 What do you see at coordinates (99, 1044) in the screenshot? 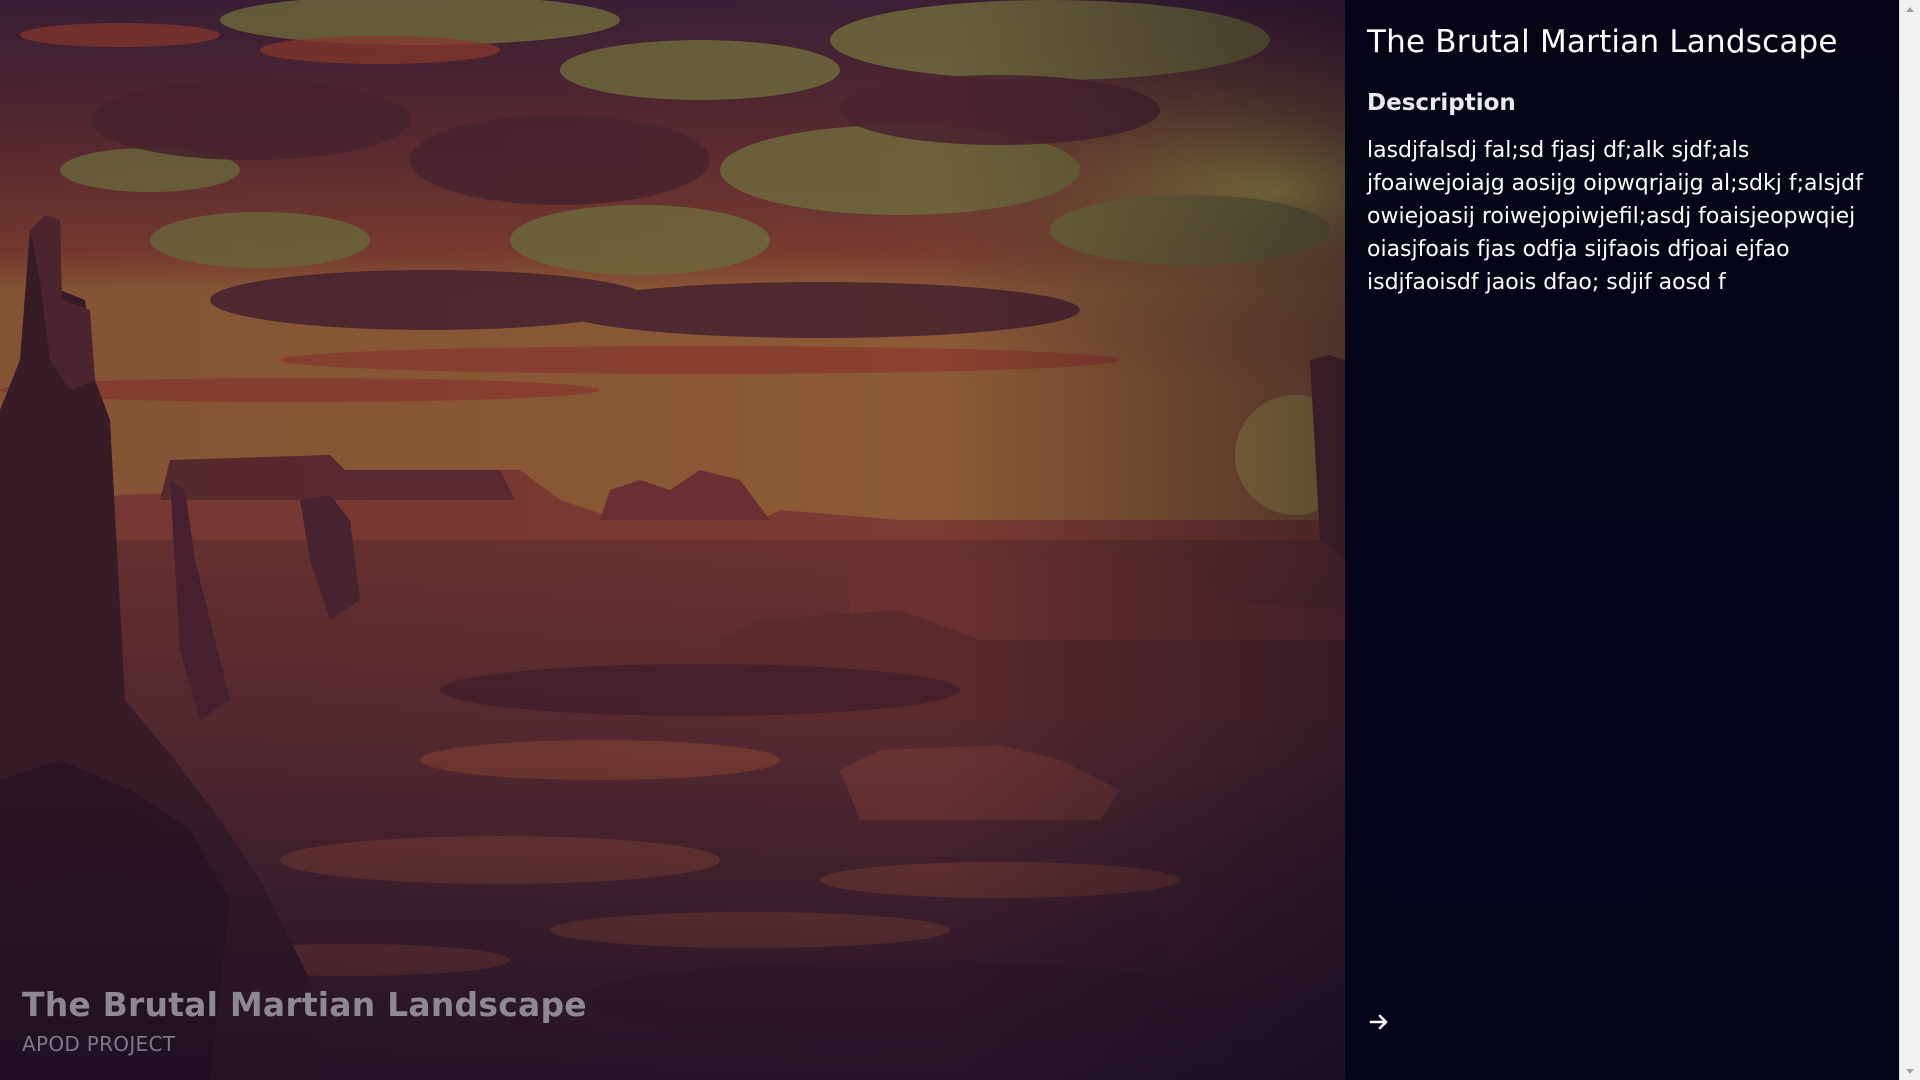
I see `hero-subtitle: APOD PROJECT` at bounding box center [99, 1044].